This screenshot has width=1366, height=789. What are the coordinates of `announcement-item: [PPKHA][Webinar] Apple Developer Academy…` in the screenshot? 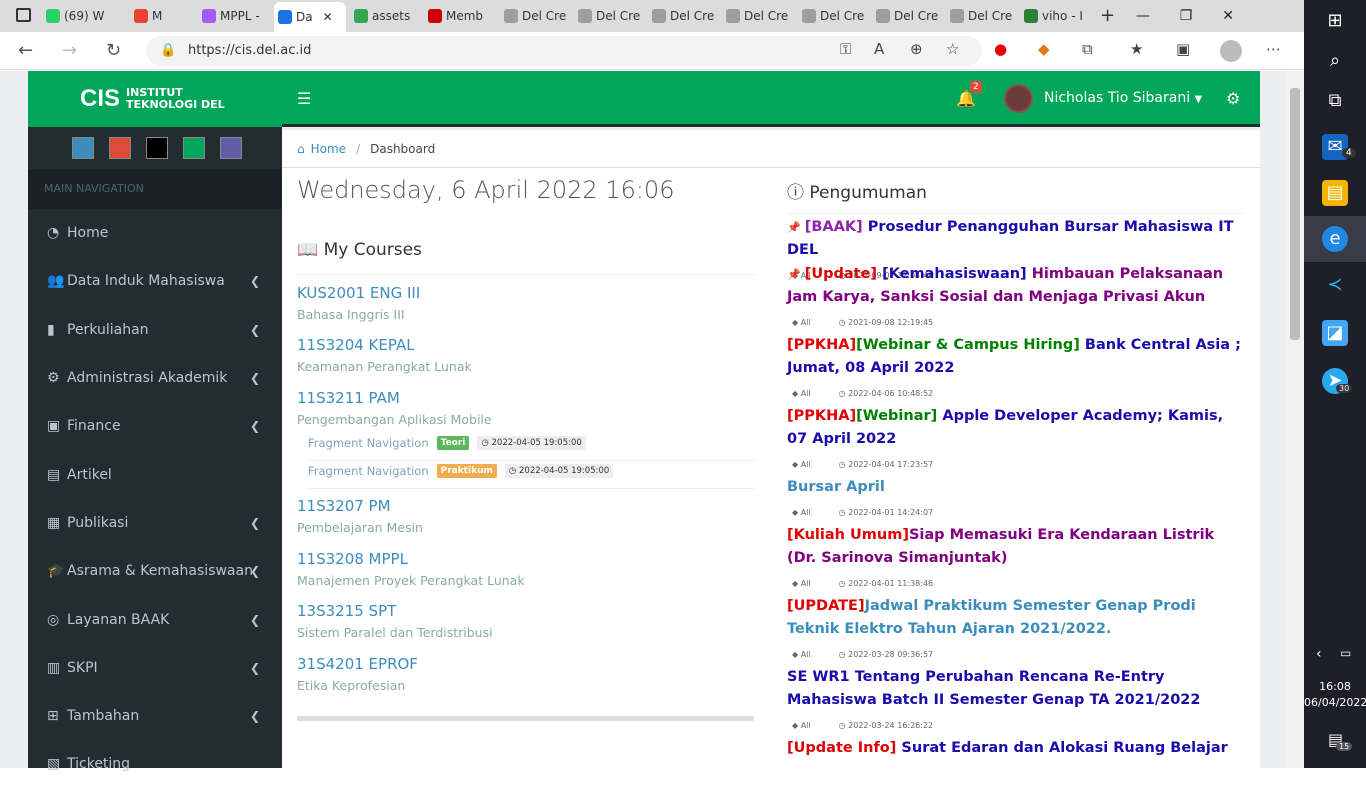 It's located at (1015, 440).